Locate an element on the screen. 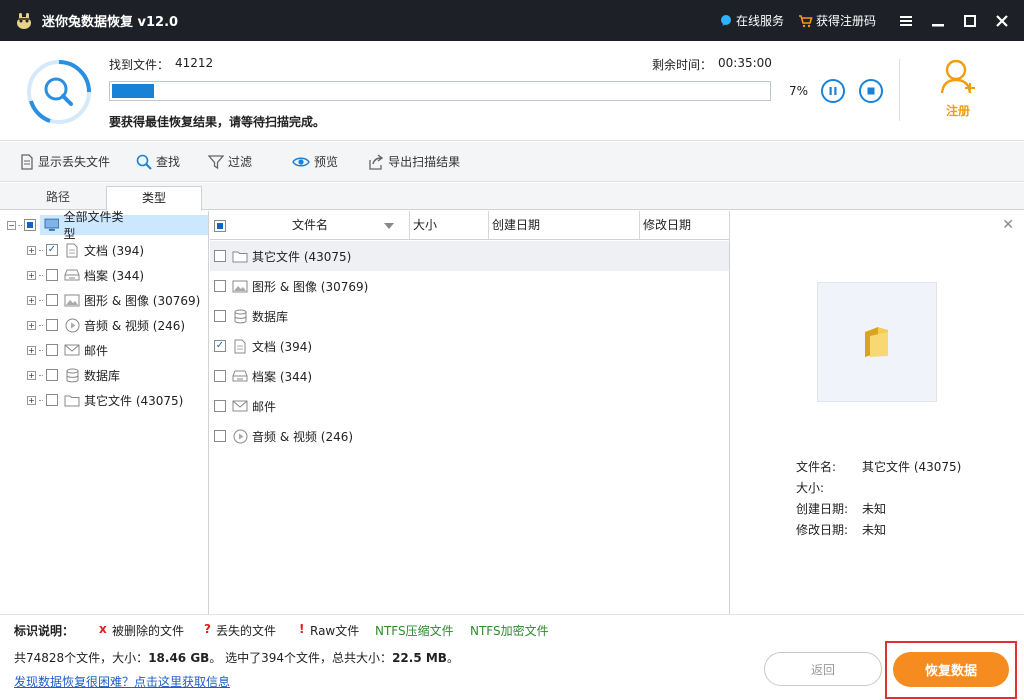 The height and width of the screenshot is (700, 1024). tree-item-label: 图形 & 图像 (30769) is located at coordinates (142, 300).